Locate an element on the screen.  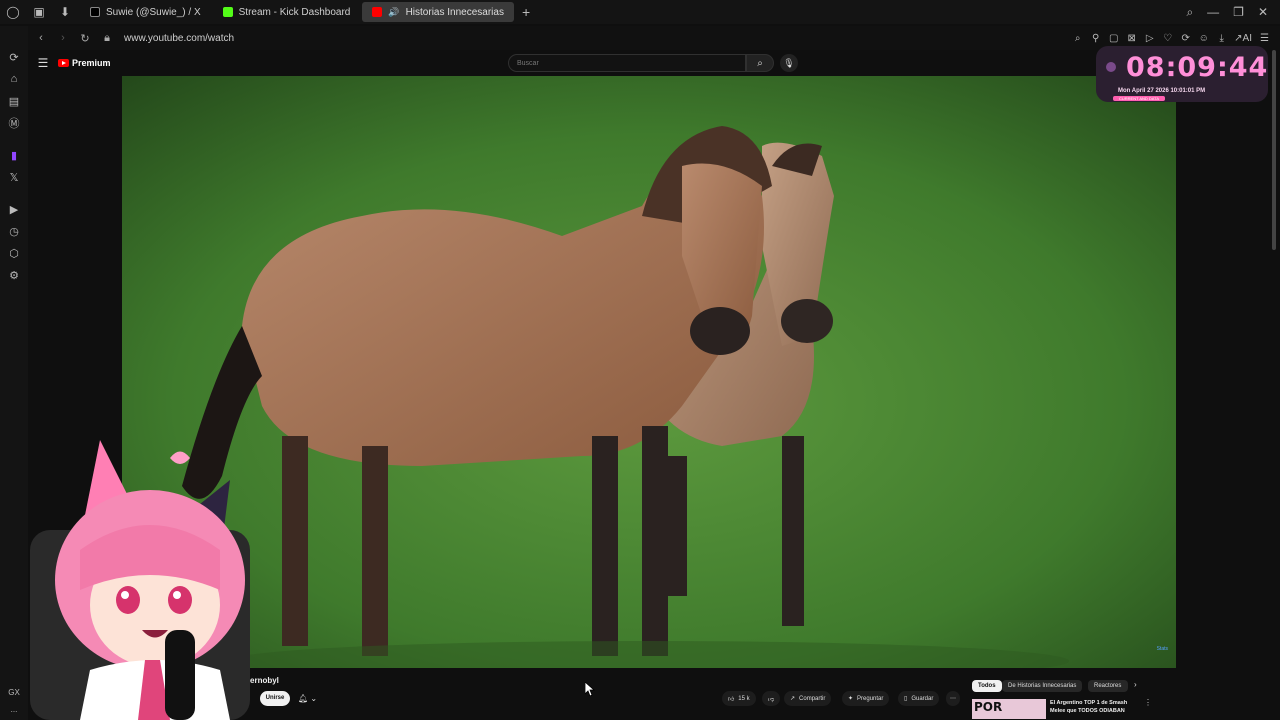
url-field: www.youtube.com/watch is located at coordinates (179, 38).